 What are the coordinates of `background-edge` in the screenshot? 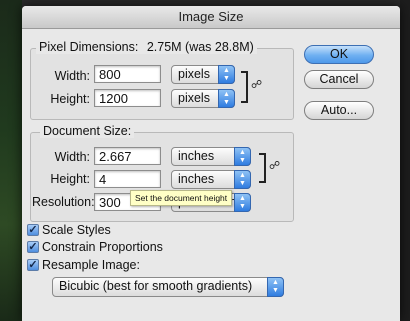 It's located at (405, 160).